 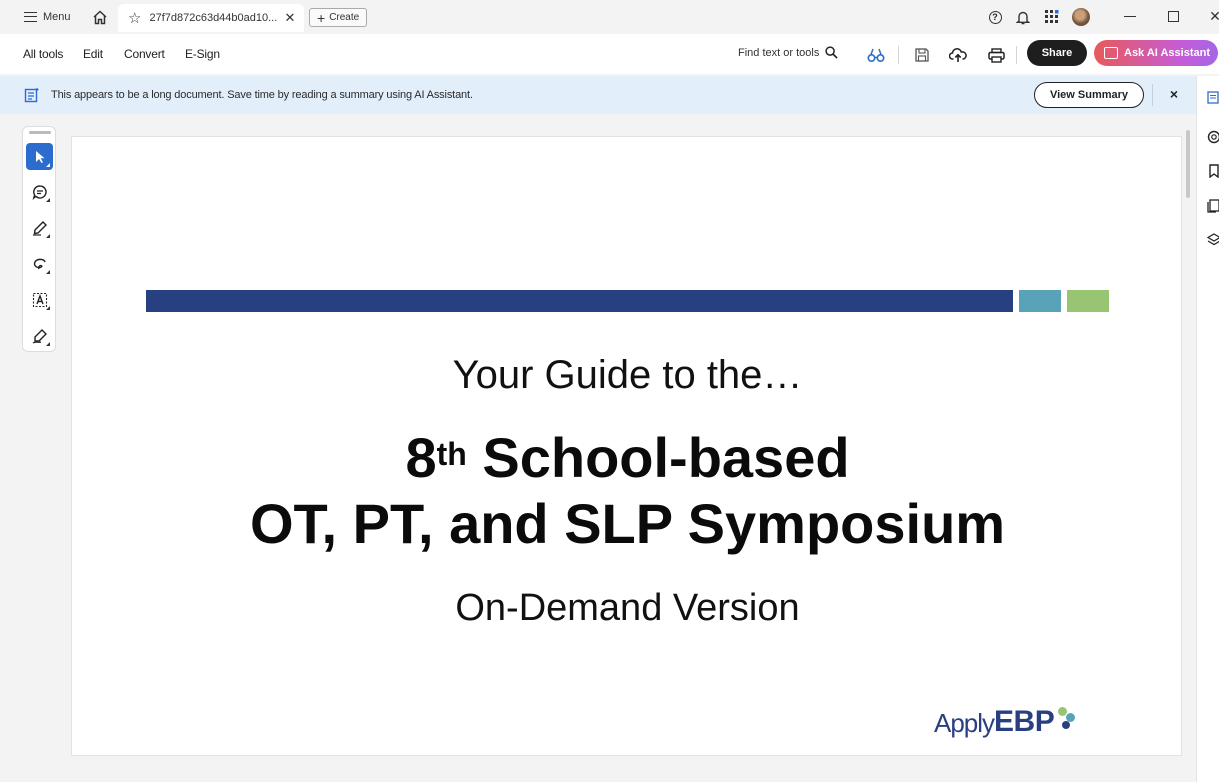 I want to click on highlight-tool-button, so click(x=39, y=227).